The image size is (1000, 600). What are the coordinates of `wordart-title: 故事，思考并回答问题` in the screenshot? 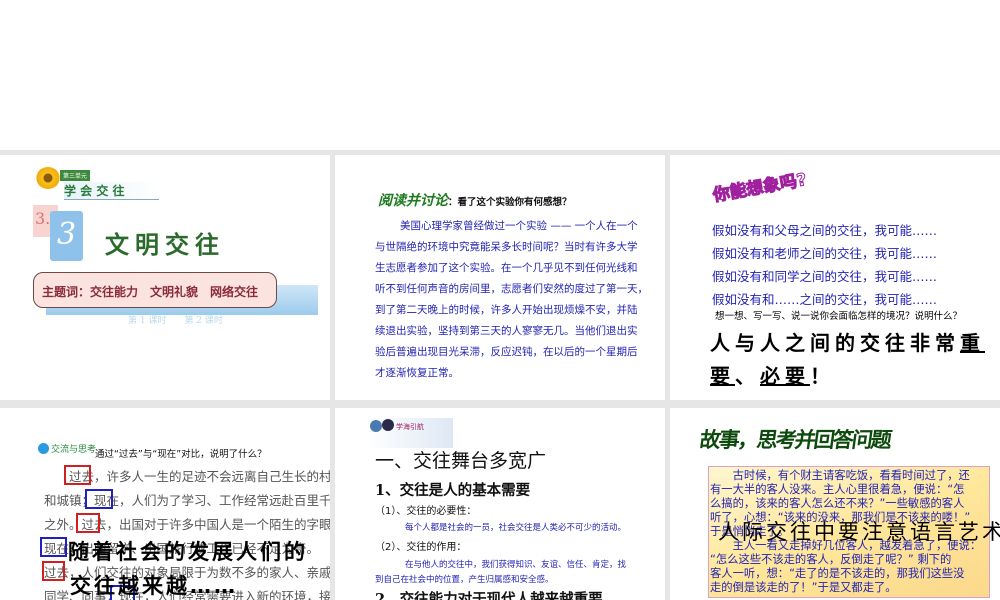 It's located at (795, 440).